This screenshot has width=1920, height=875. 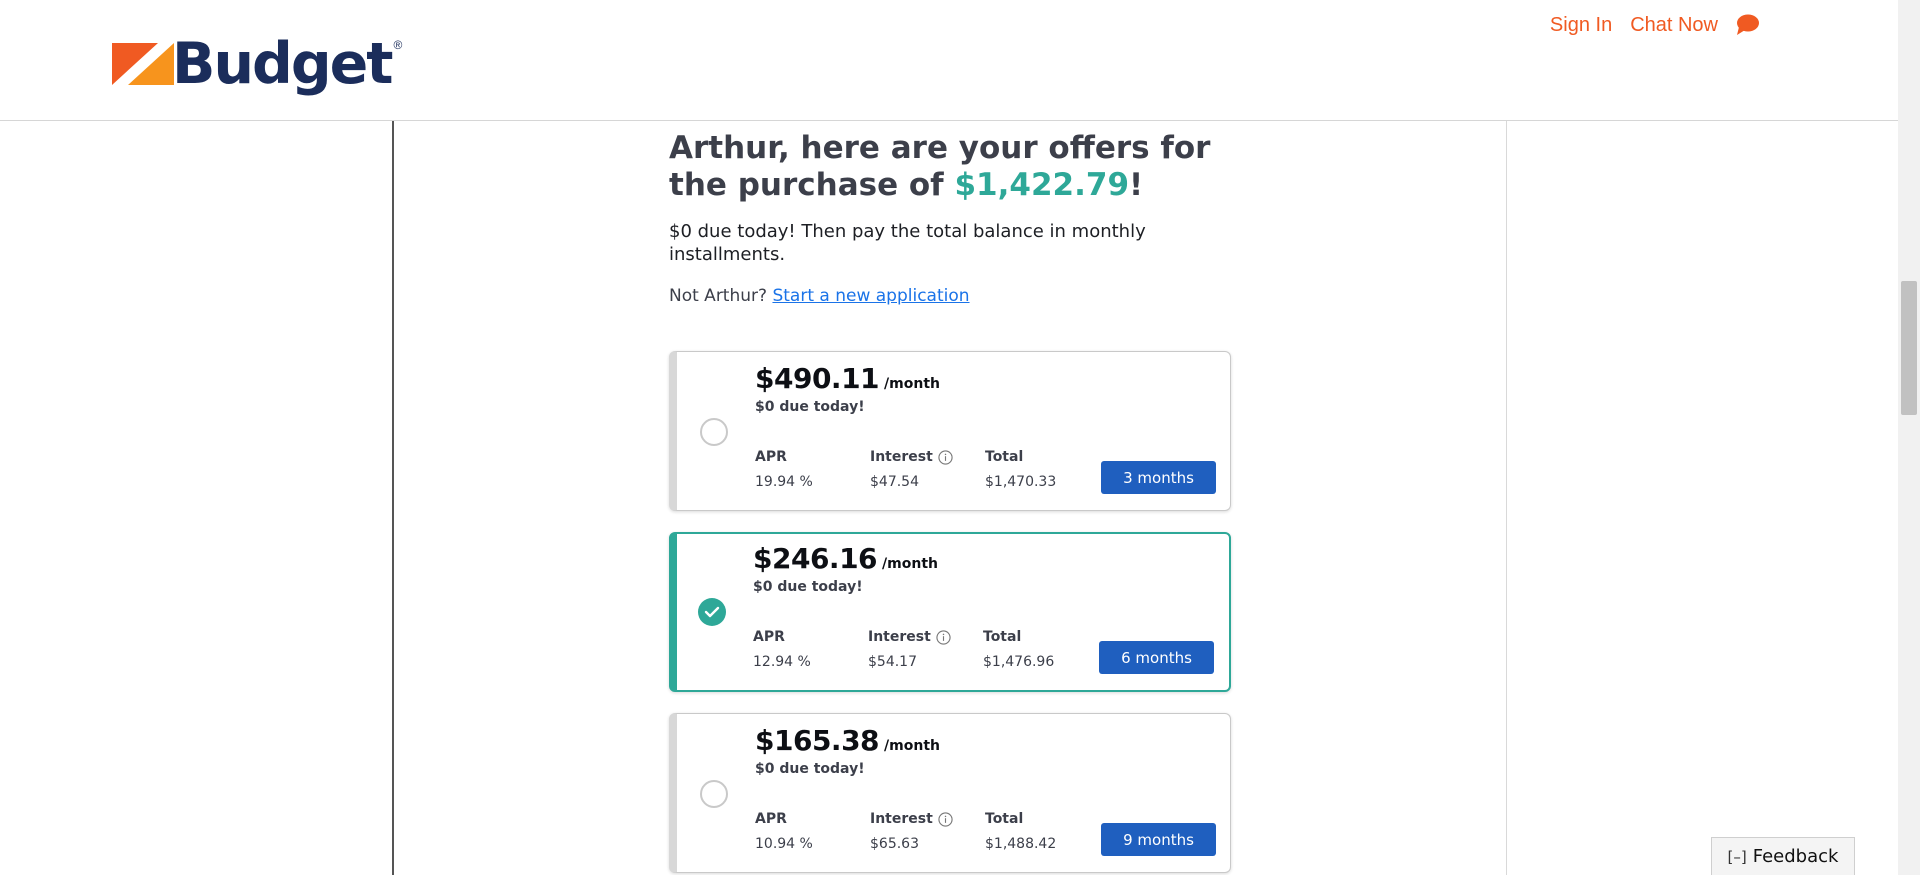 I want to click on interest-value: $65.63, so click(x=894, y=844).